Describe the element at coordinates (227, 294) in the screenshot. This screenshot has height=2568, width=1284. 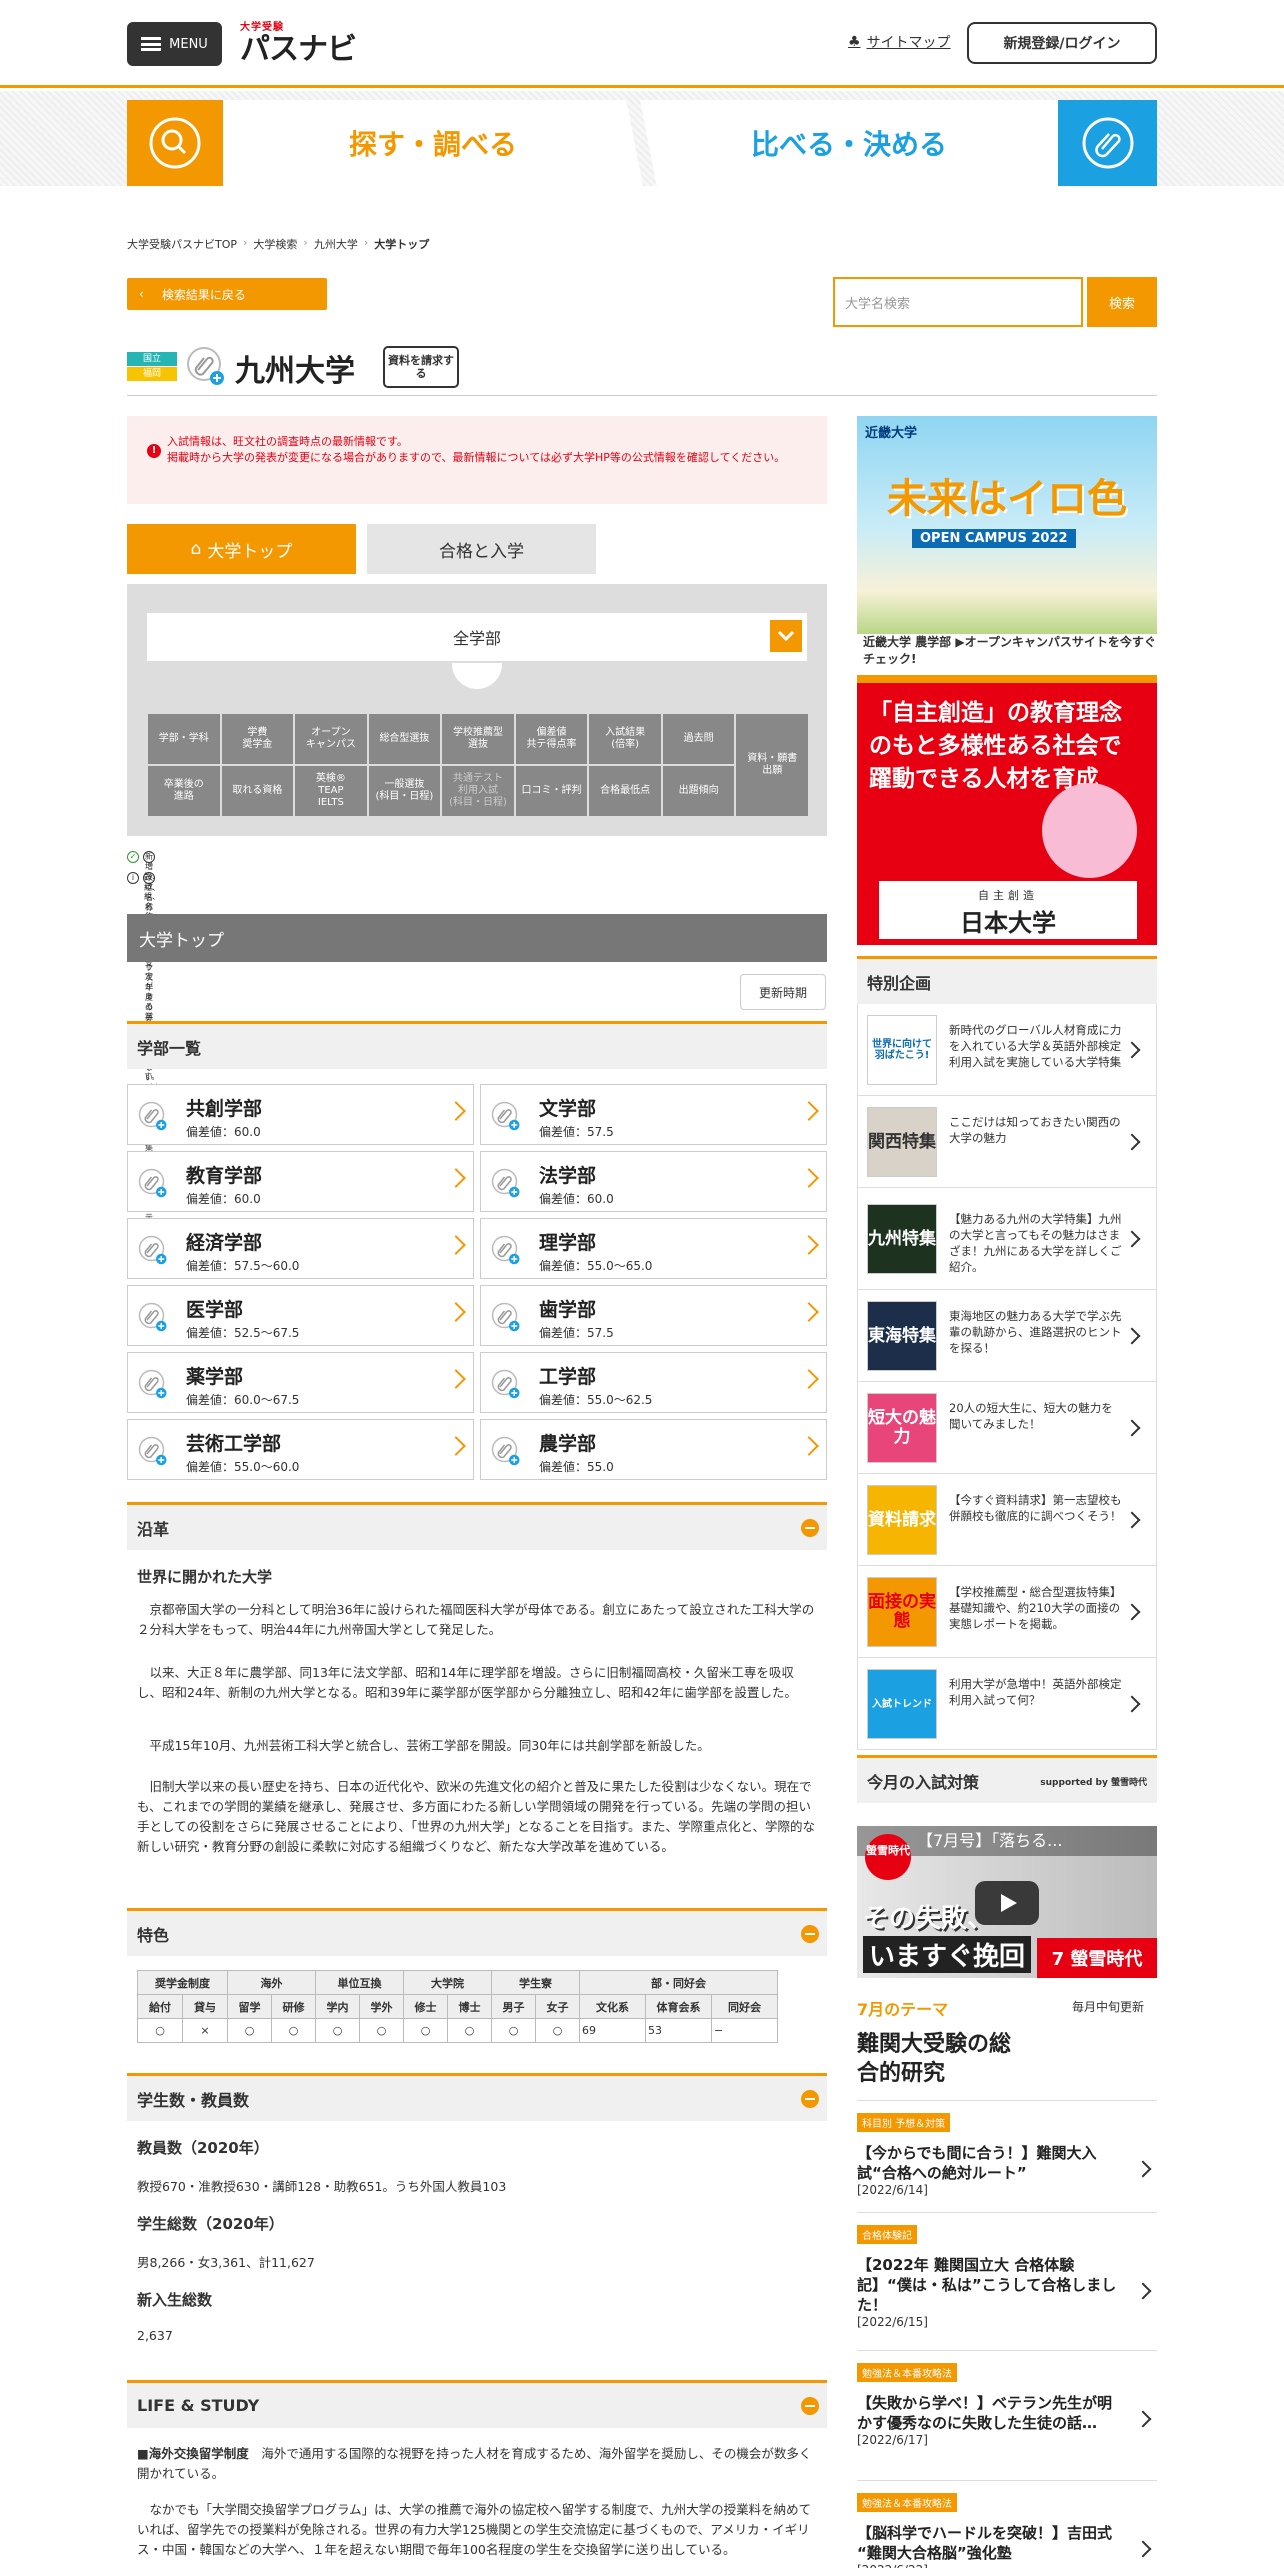
I see `back-to-results-button: ‹ 検索結果に戻る` at that location.